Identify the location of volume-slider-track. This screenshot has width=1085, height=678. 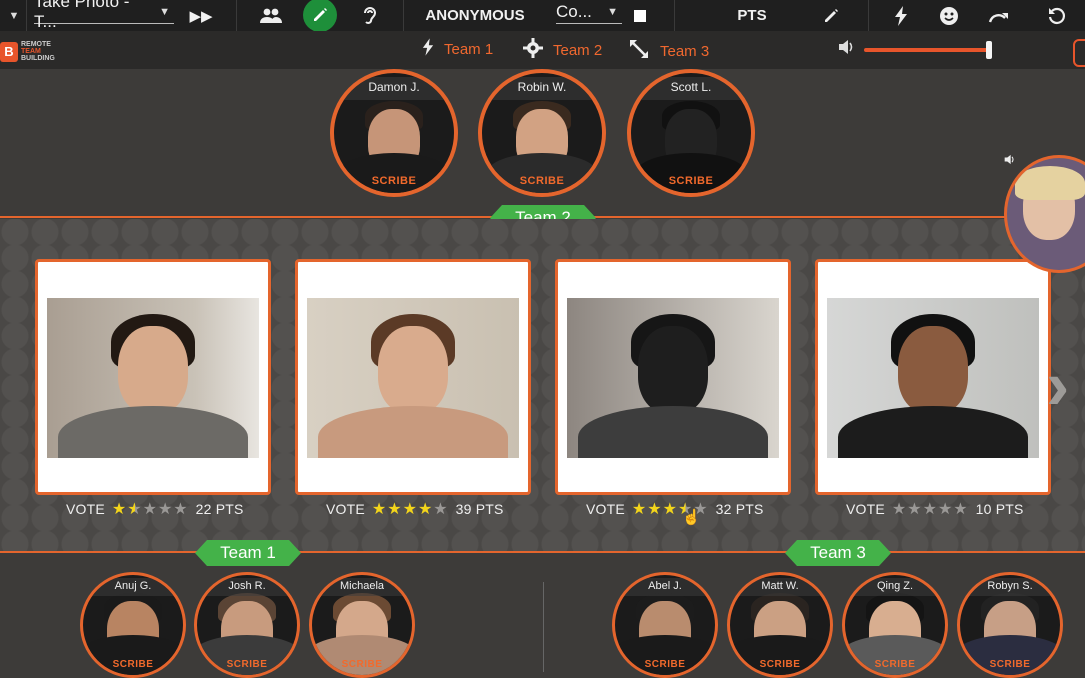
(927, 50).